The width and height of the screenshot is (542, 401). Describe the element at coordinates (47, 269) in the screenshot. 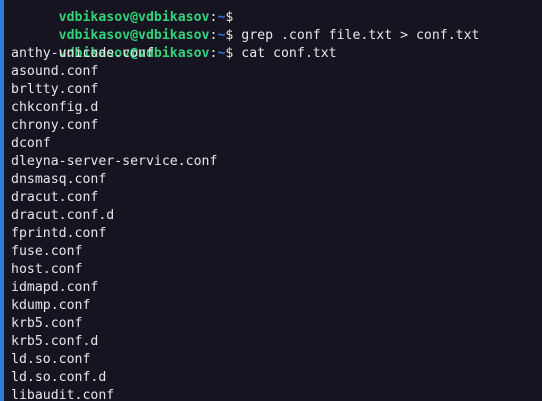

I see `output-line: host.conf` at that location.